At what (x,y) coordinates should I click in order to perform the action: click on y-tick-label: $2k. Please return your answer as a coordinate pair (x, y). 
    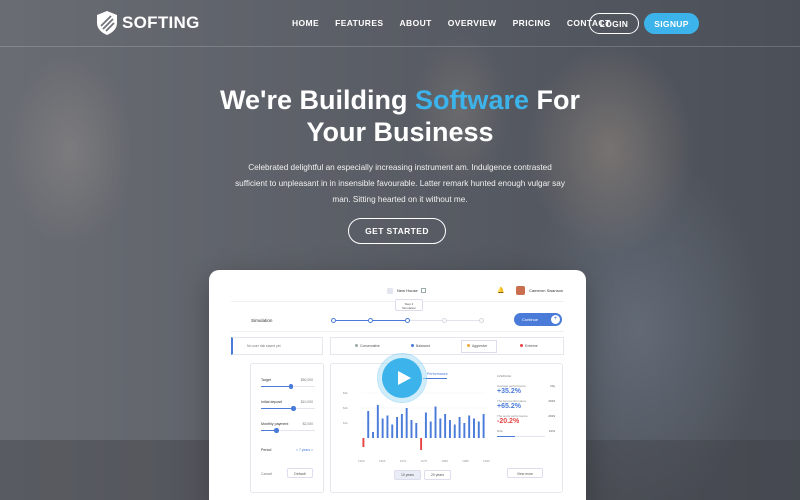
    Looking at the image, I should click on (345, 408).